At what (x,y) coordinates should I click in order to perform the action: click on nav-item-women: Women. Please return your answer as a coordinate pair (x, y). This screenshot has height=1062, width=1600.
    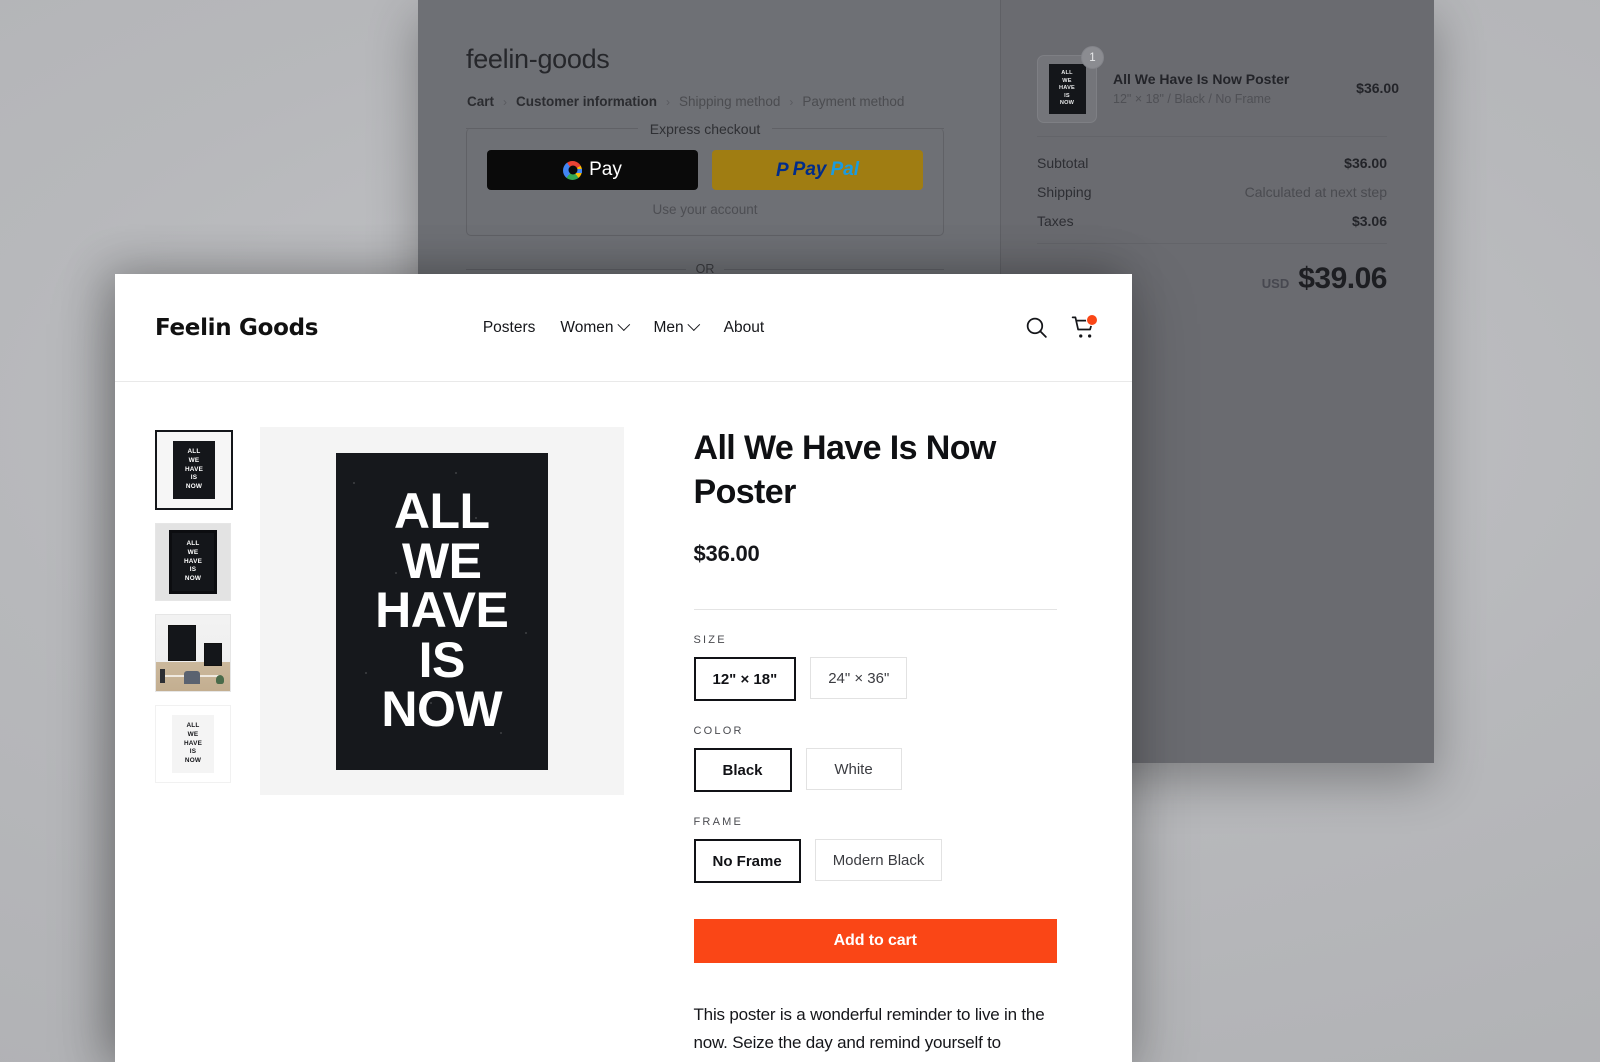
    Looking at the image, I should click on (595, 327).